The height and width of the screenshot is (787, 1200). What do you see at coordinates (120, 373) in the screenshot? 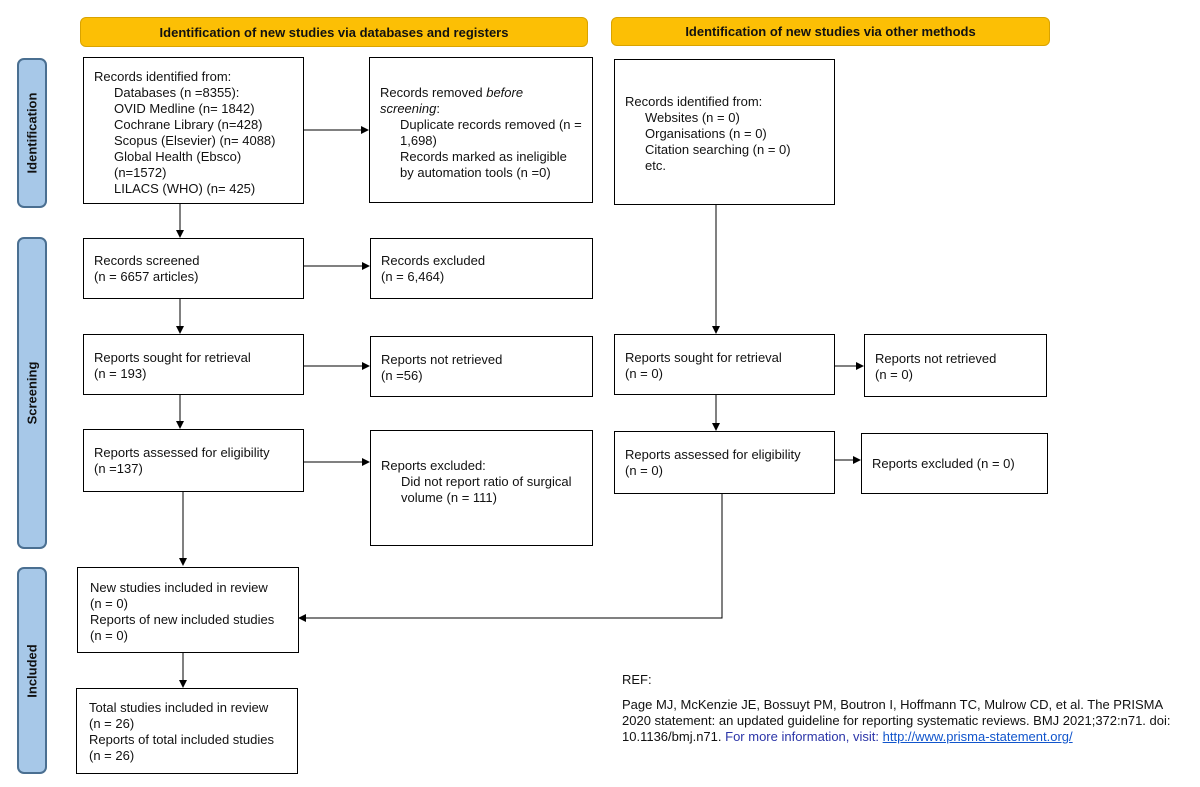
I see `box-count: (n = 193)` at bounding box center [120, 373].